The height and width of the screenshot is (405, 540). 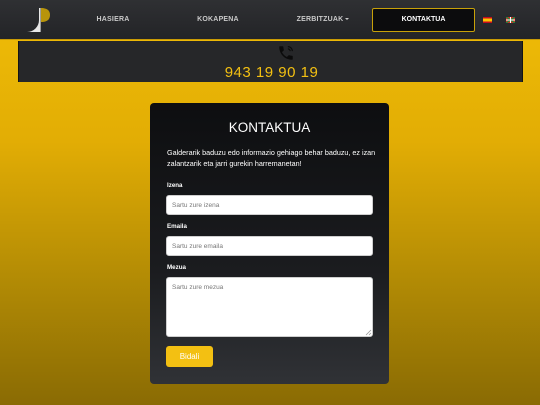 I want to click on nav-kontaktua-active: KONTAKTUA, so click(x=423, y=20).